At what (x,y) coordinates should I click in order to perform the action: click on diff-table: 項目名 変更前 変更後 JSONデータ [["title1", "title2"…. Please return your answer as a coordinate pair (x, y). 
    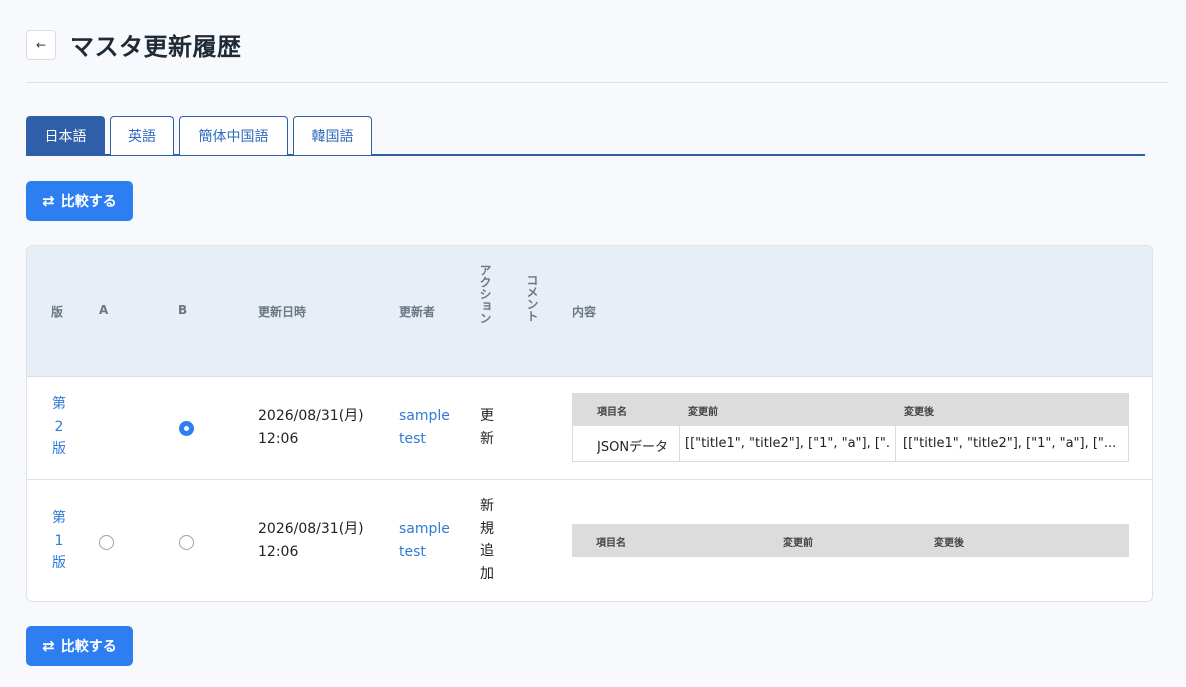
    Looking at the image, I should click on (850, 427).